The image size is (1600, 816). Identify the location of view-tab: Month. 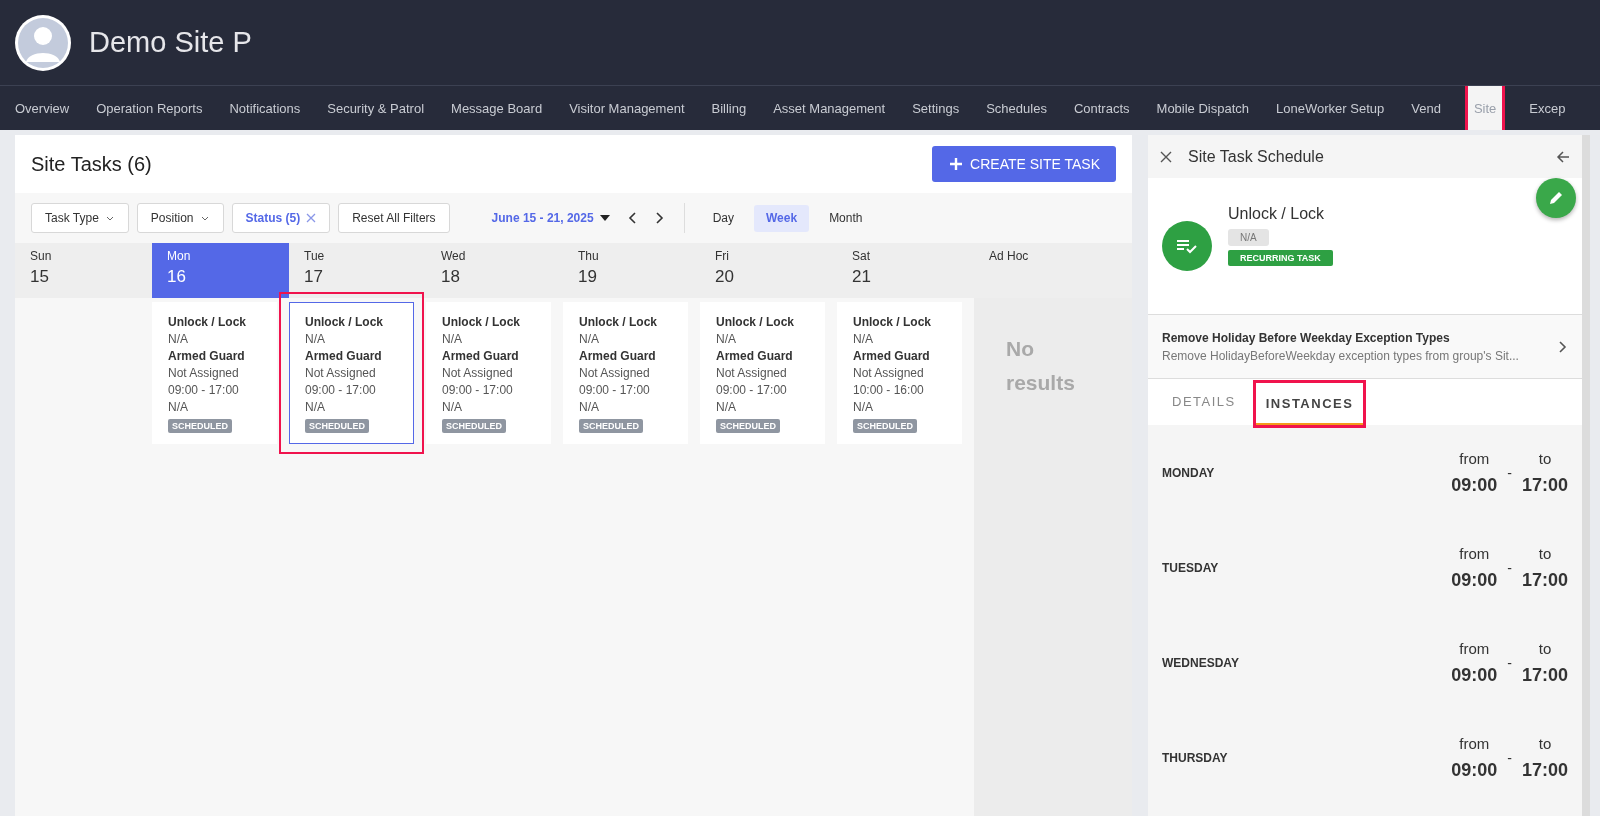
(846, 218).